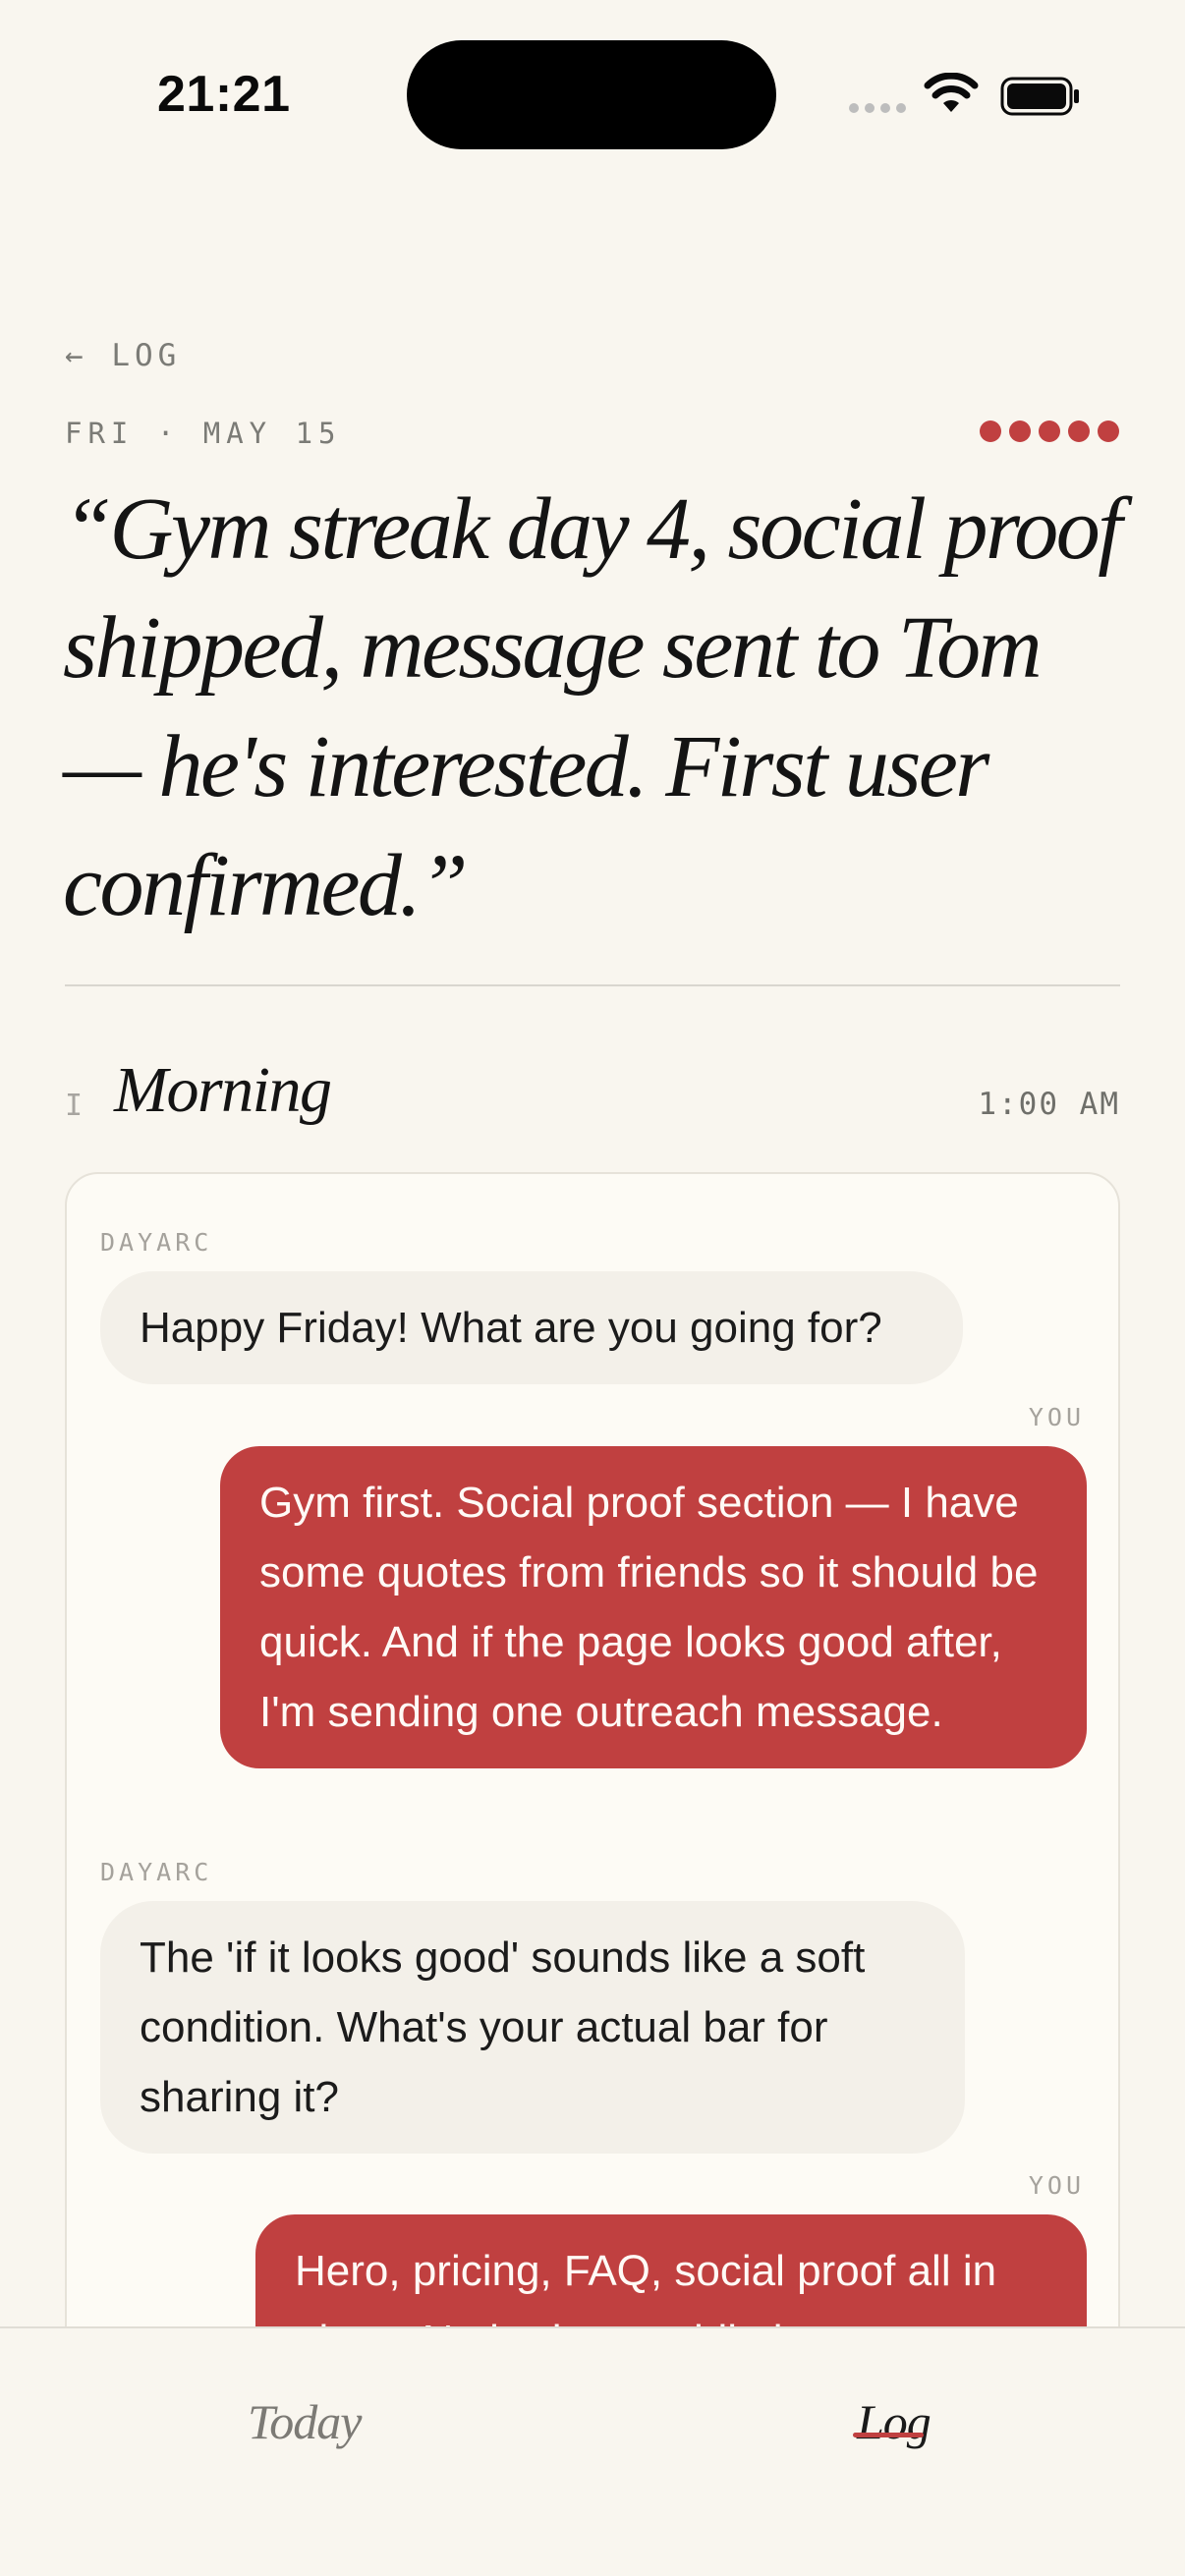  What do you see at coordinates (878, 108) in the screenshot?
I see `cellular-signal-icon` at bounding box center [878, 108].